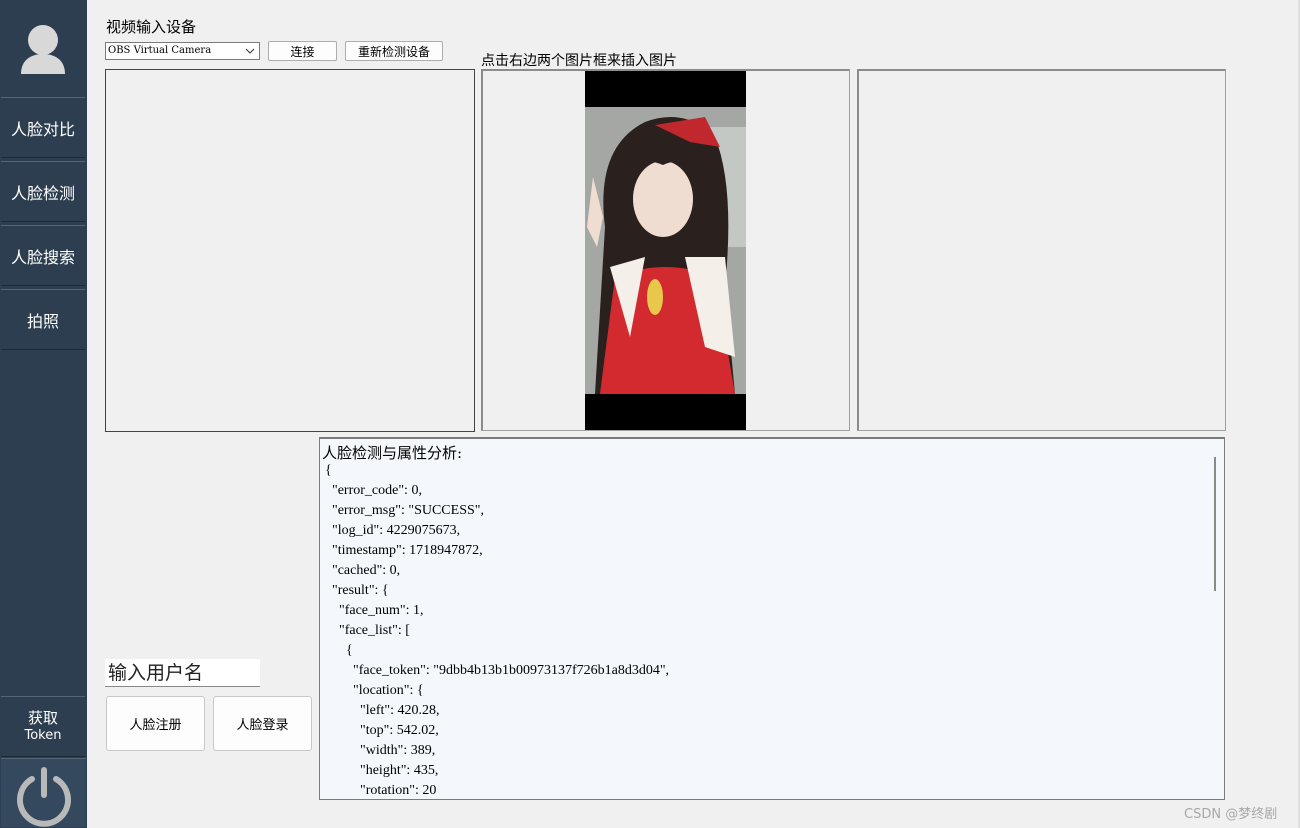 This screenshot has height=828, width=1300. Describe the element at coordinates (382, 730) in the screenshot. I see `result-line: "top": 542.02,` at that location.